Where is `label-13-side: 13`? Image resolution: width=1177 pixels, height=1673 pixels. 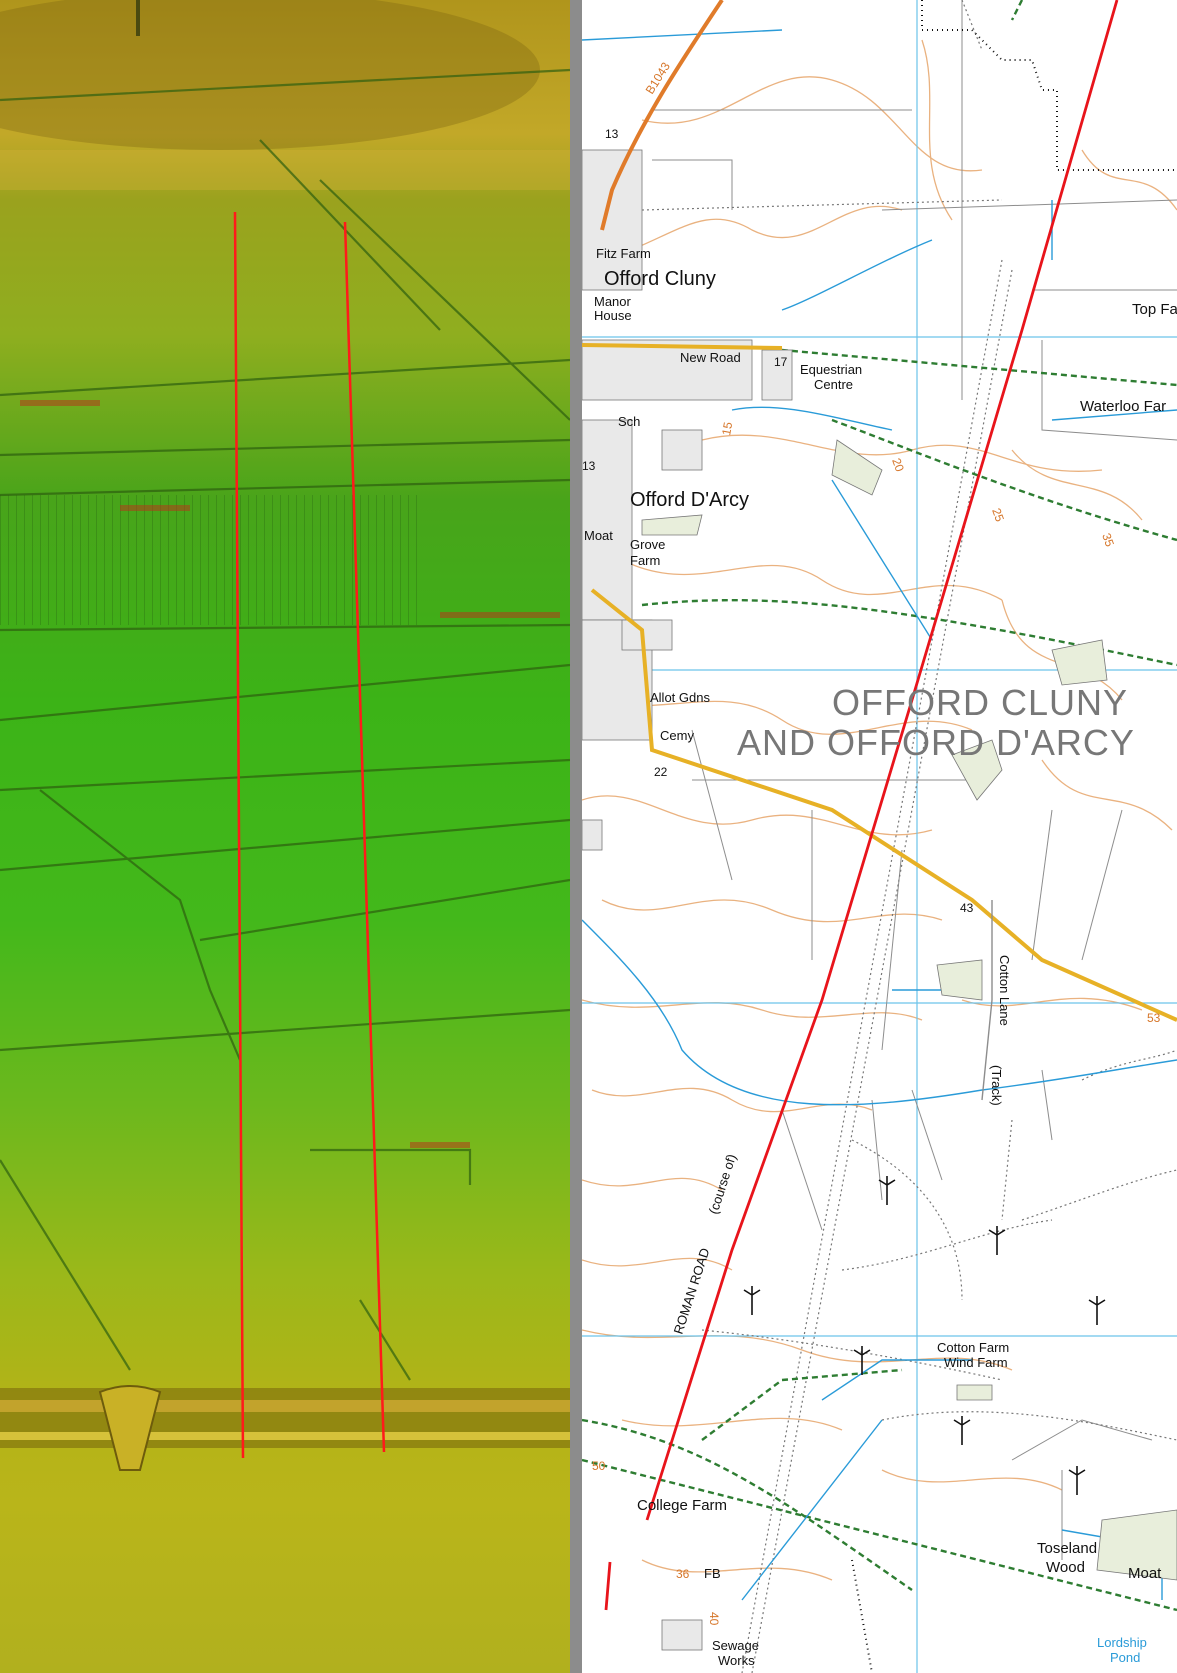
label-13-side: 13 is located at coordinates (589, 466).